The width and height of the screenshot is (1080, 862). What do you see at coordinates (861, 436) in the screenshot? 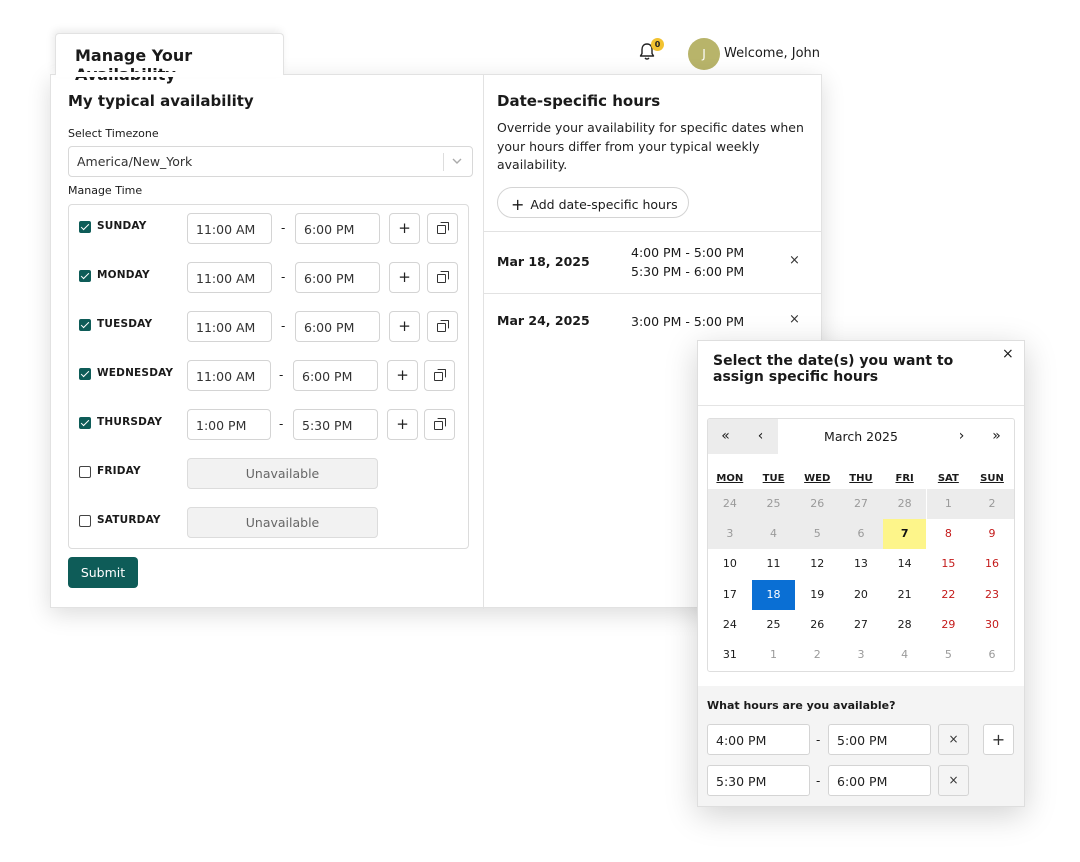
I see `calendar-month-label: March 2025` at bounding box center [861, 436].